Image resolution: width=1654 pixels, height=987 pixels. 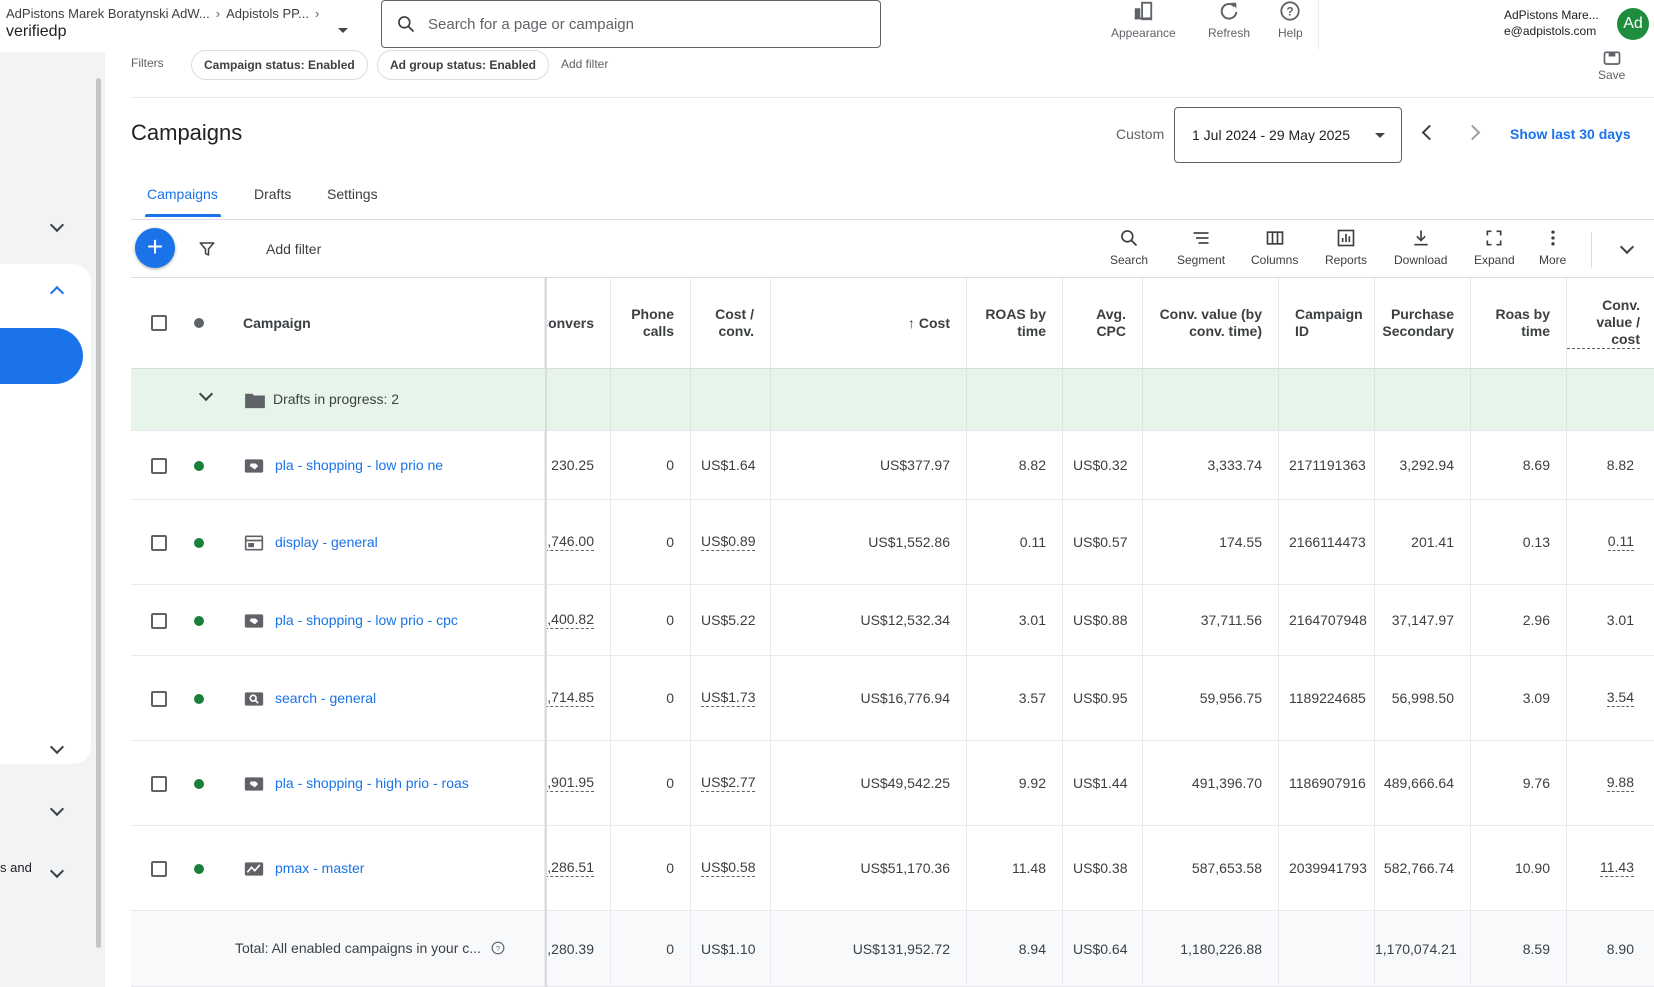 What do you see at coordinates (1570, 134) in the screenshot?
I see `show-last-30-days-link: Show last 30 days` at bounding box center [1570, 134].